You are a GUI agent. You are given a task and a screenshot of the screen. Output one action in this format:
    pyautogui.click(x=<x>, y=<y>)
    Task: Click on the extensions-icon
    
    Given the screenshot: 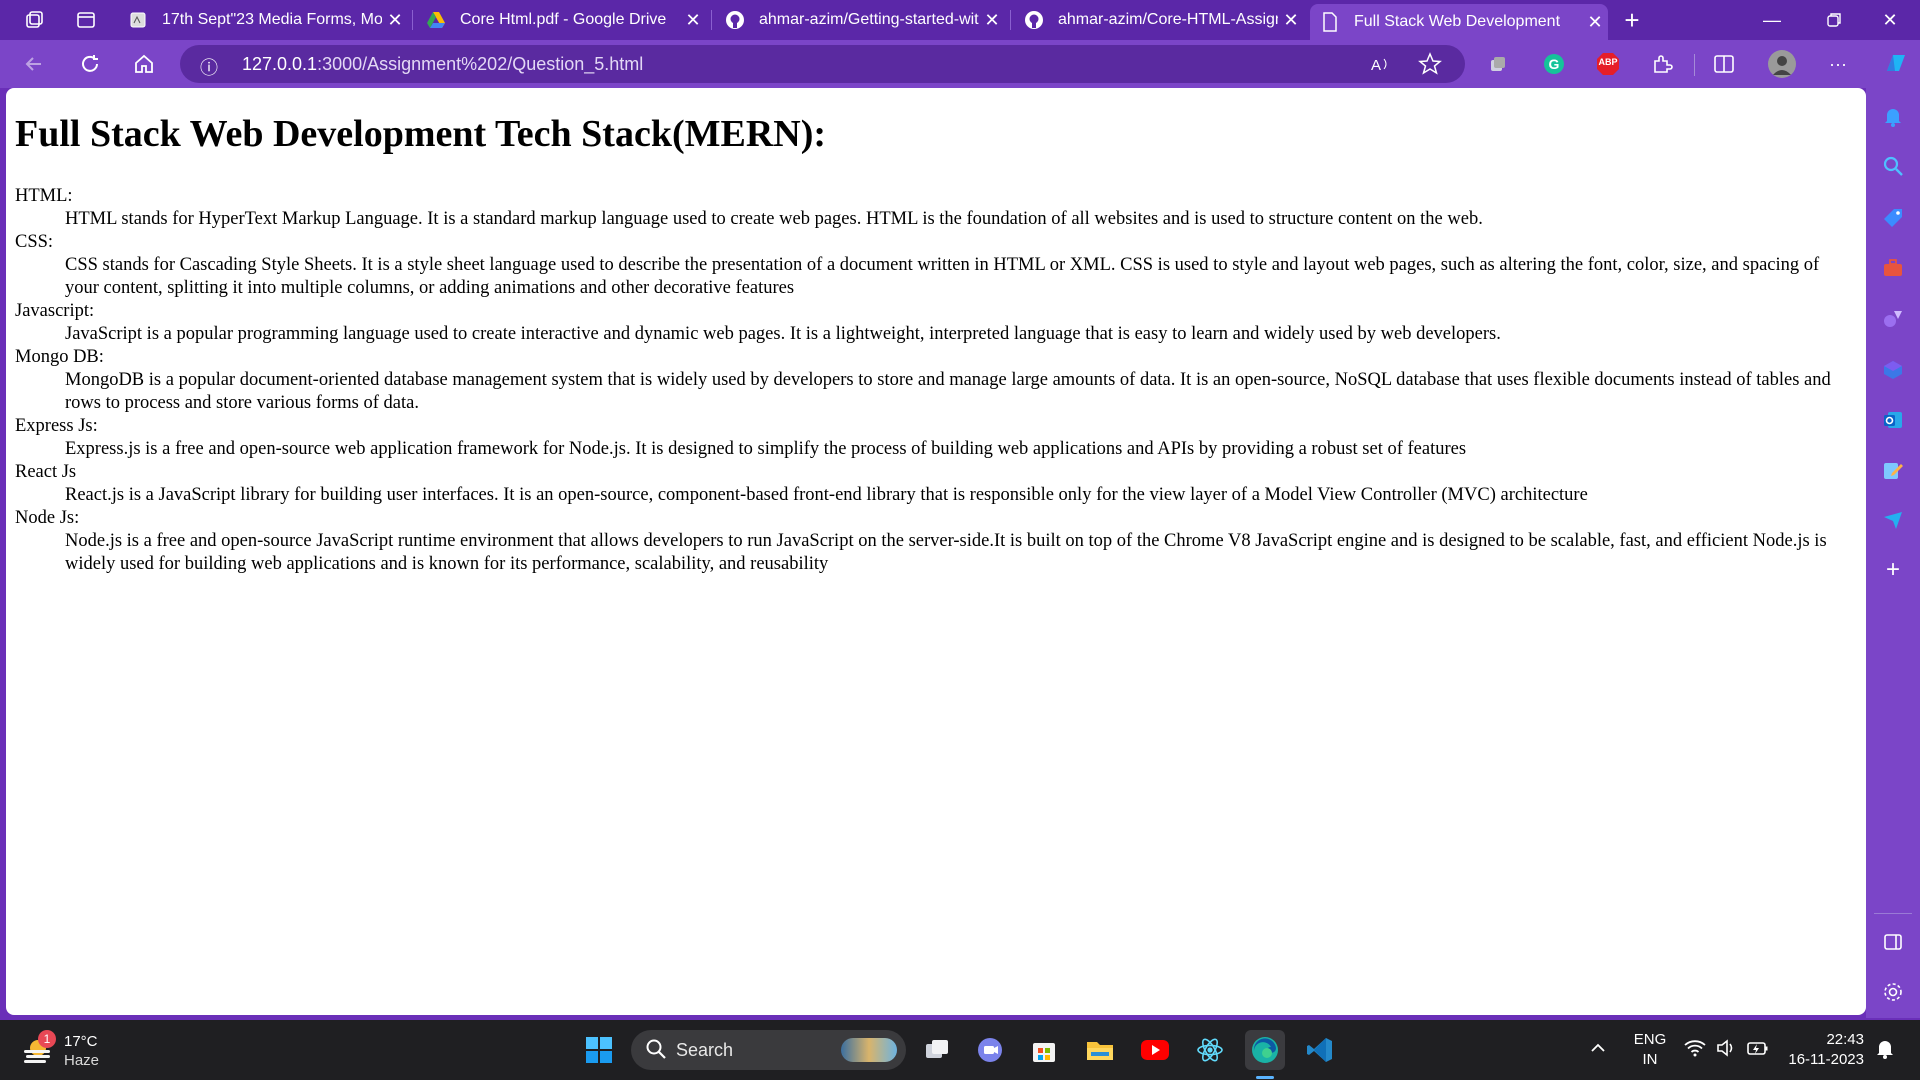 What is the action you would take?
    pyautogui.click(x=1662, y=64)
    